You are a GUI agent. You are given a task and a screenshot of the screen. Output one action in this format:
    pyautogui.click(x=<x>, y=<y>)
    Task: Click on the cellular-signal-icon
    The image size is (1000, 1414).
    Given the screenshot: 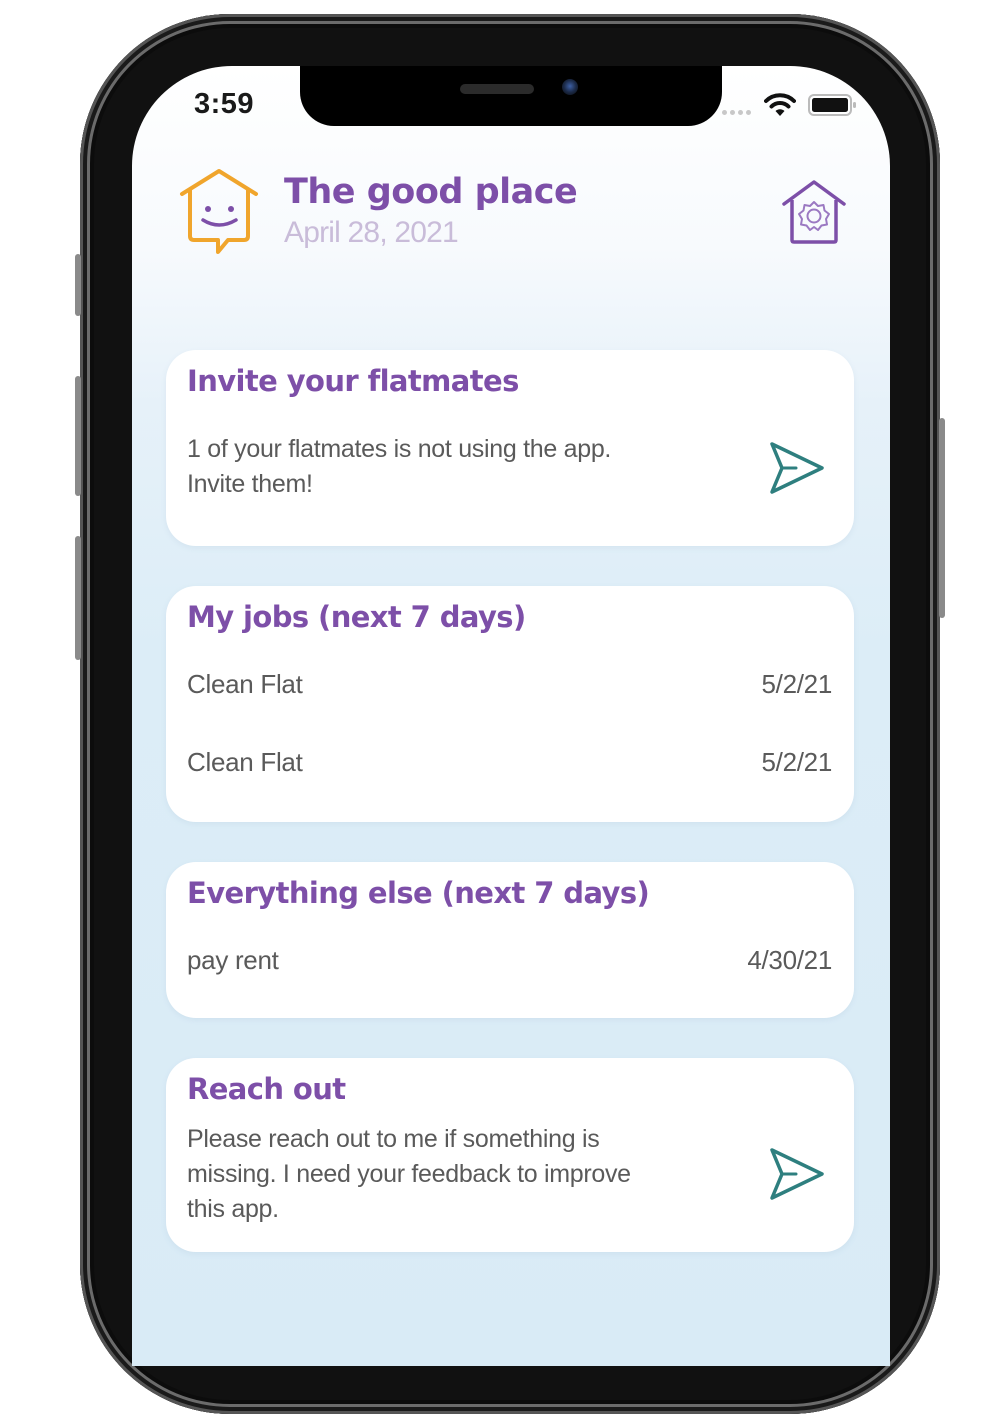 What is the action you would take?
    pyautogui.click(x=736, y=112)
    